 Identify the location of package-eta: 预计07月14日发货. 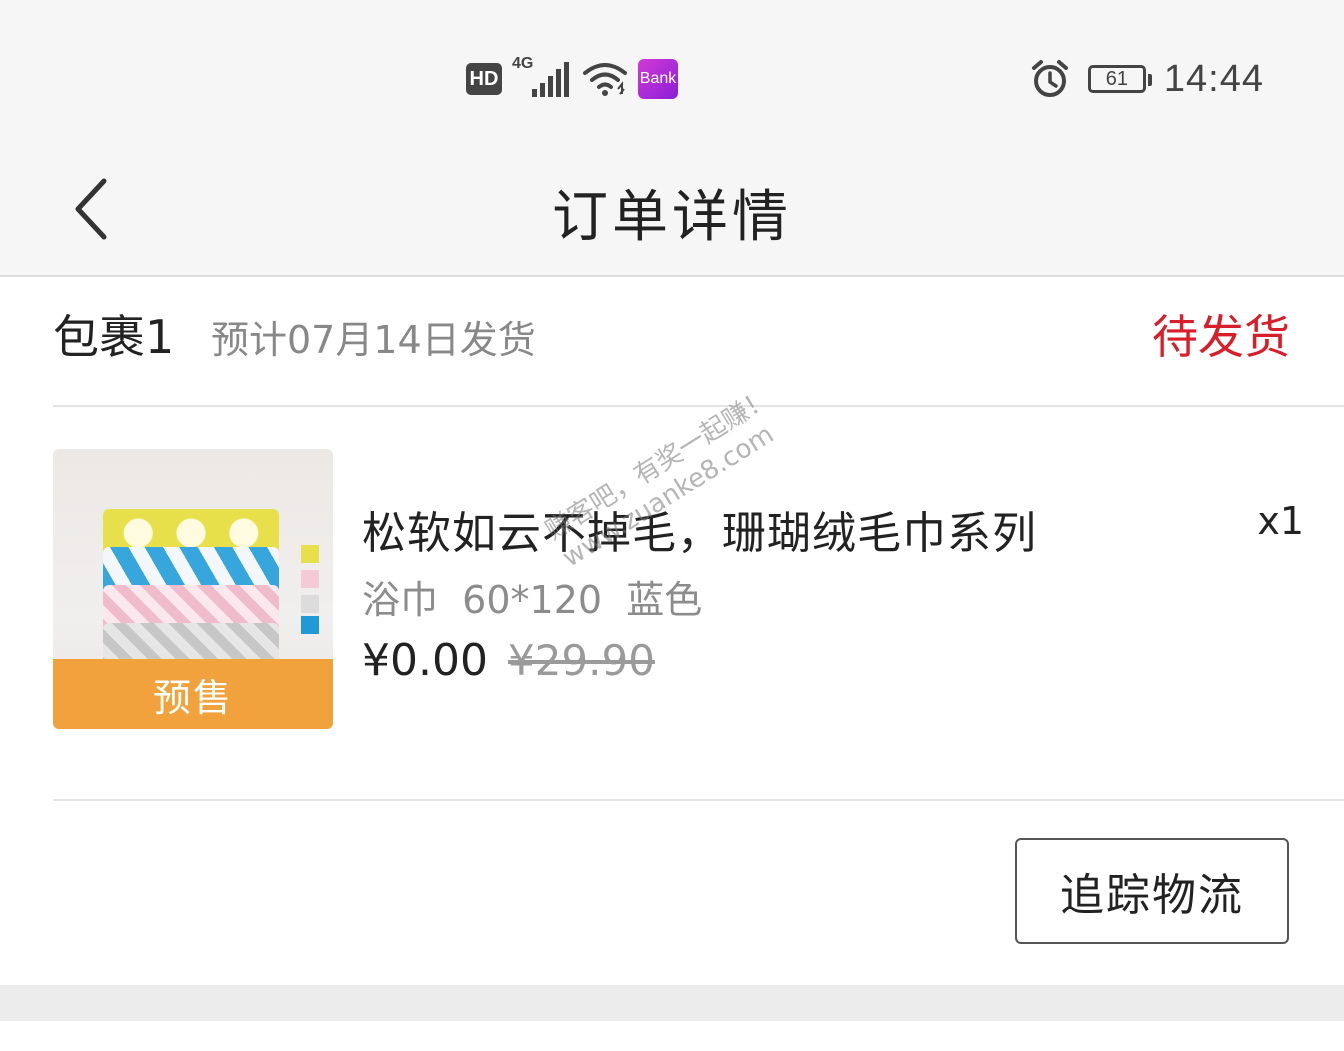
(373, 340).